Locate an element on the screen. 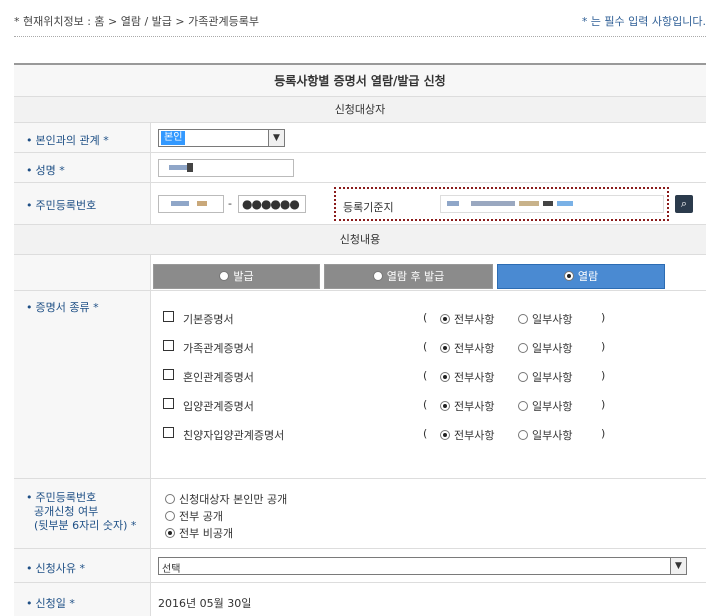 The width and height of the screenshot is (720, 616). reason-row: 신청사유 * 선택 ▼ is located at coordinates (360, 566).